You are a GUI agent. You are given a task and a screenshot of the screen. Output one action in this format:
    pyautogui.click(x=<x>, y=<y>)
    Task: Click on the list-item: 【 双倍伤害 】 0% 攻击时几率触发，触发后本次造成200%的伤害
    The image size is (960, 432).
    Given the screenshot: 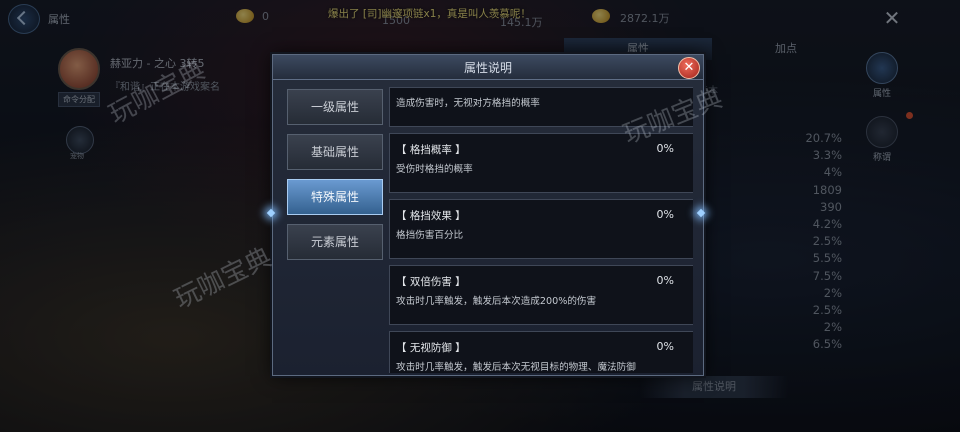 What is the action you would take?
    pyautogui.click(x=541, y=295)
    